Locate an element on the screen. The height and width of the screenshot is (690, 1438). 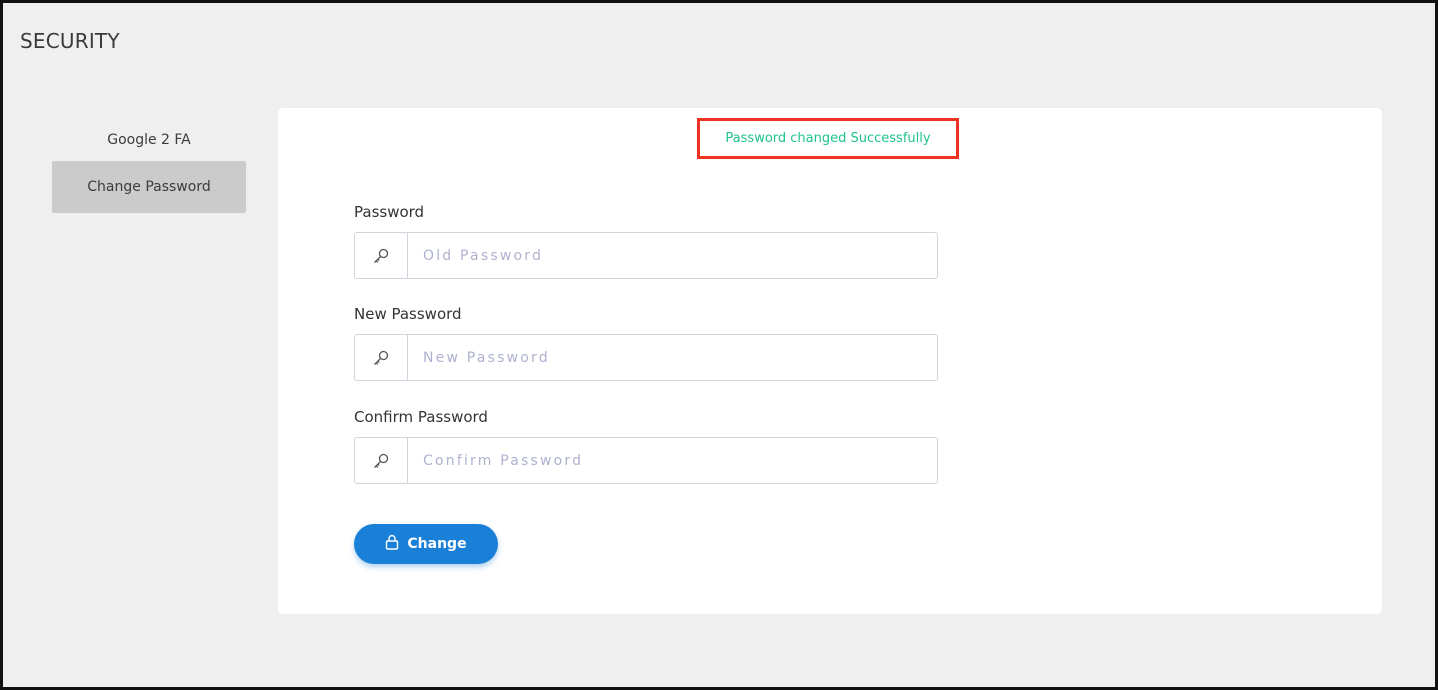
confirm-password-field is located at coordinates (646, 460).